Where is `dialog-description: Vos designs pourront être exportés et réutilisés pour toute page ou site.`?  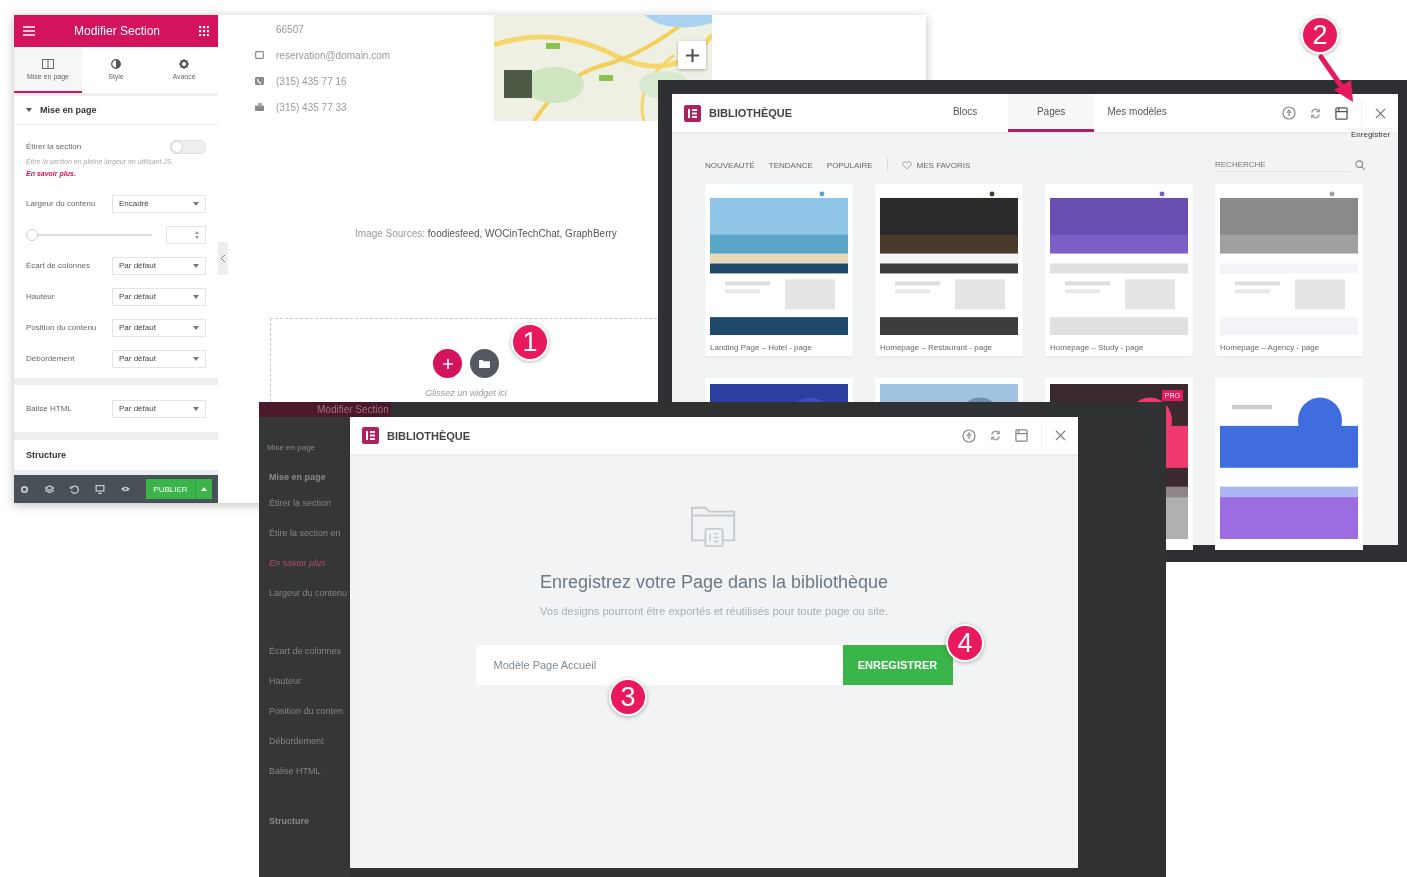
dialog-description: Vos designs pourront être exportés et réutilisés pour toute page ou site. is located at coordinates (714, 611).